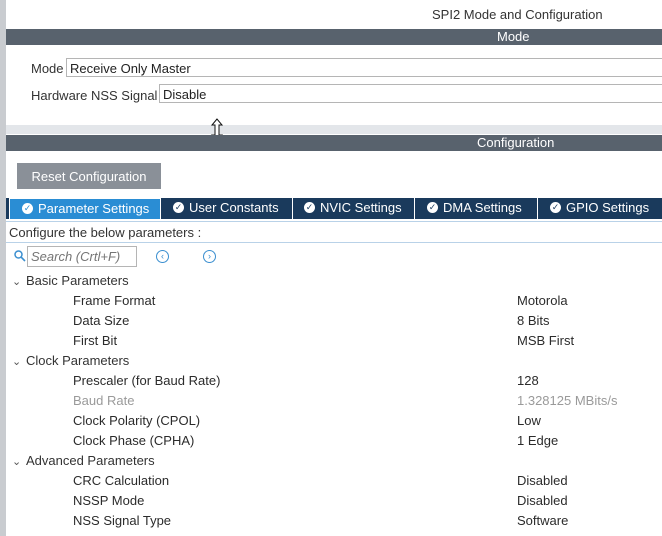 The image size is (662, 536). What do you see at coordinates (608, 207) in the screenshot?
I see `tab-label: GPIO Settings` at bounding box center [608, 207].